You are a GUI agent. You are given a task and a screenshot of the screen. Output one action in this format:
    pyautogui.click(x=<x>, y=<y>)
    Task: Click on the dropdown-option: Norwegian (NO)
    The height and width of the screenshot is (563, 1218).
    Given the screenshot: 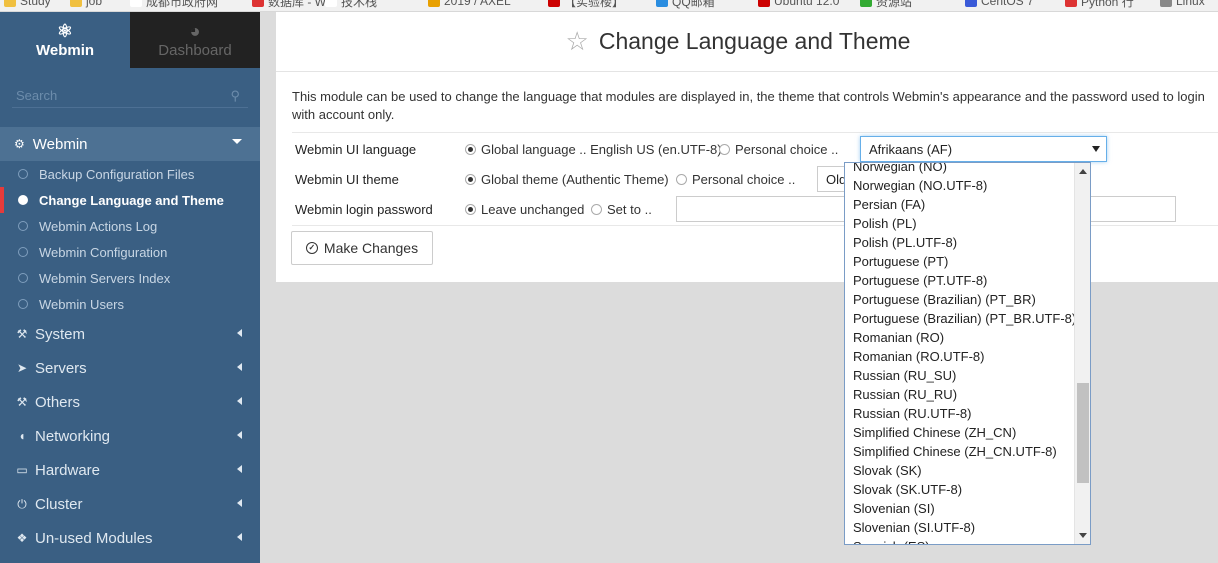 What is the action you would take?
    pyautogui.click(x=960, y=169)
    